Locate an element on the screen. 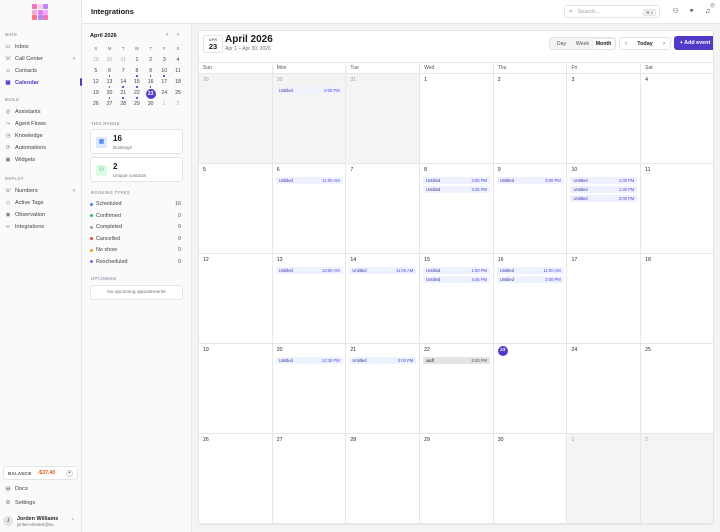 This screenshot has width=720, height=532. mini-day: 12 is located at coordinates (96, 83).